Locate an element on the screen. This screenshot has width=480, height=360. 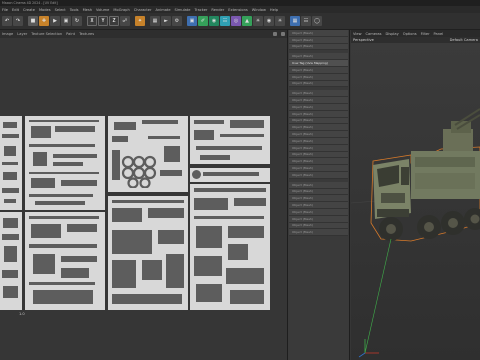
vp-menu-cameras: Cameras is located at coordinates (374, 34).